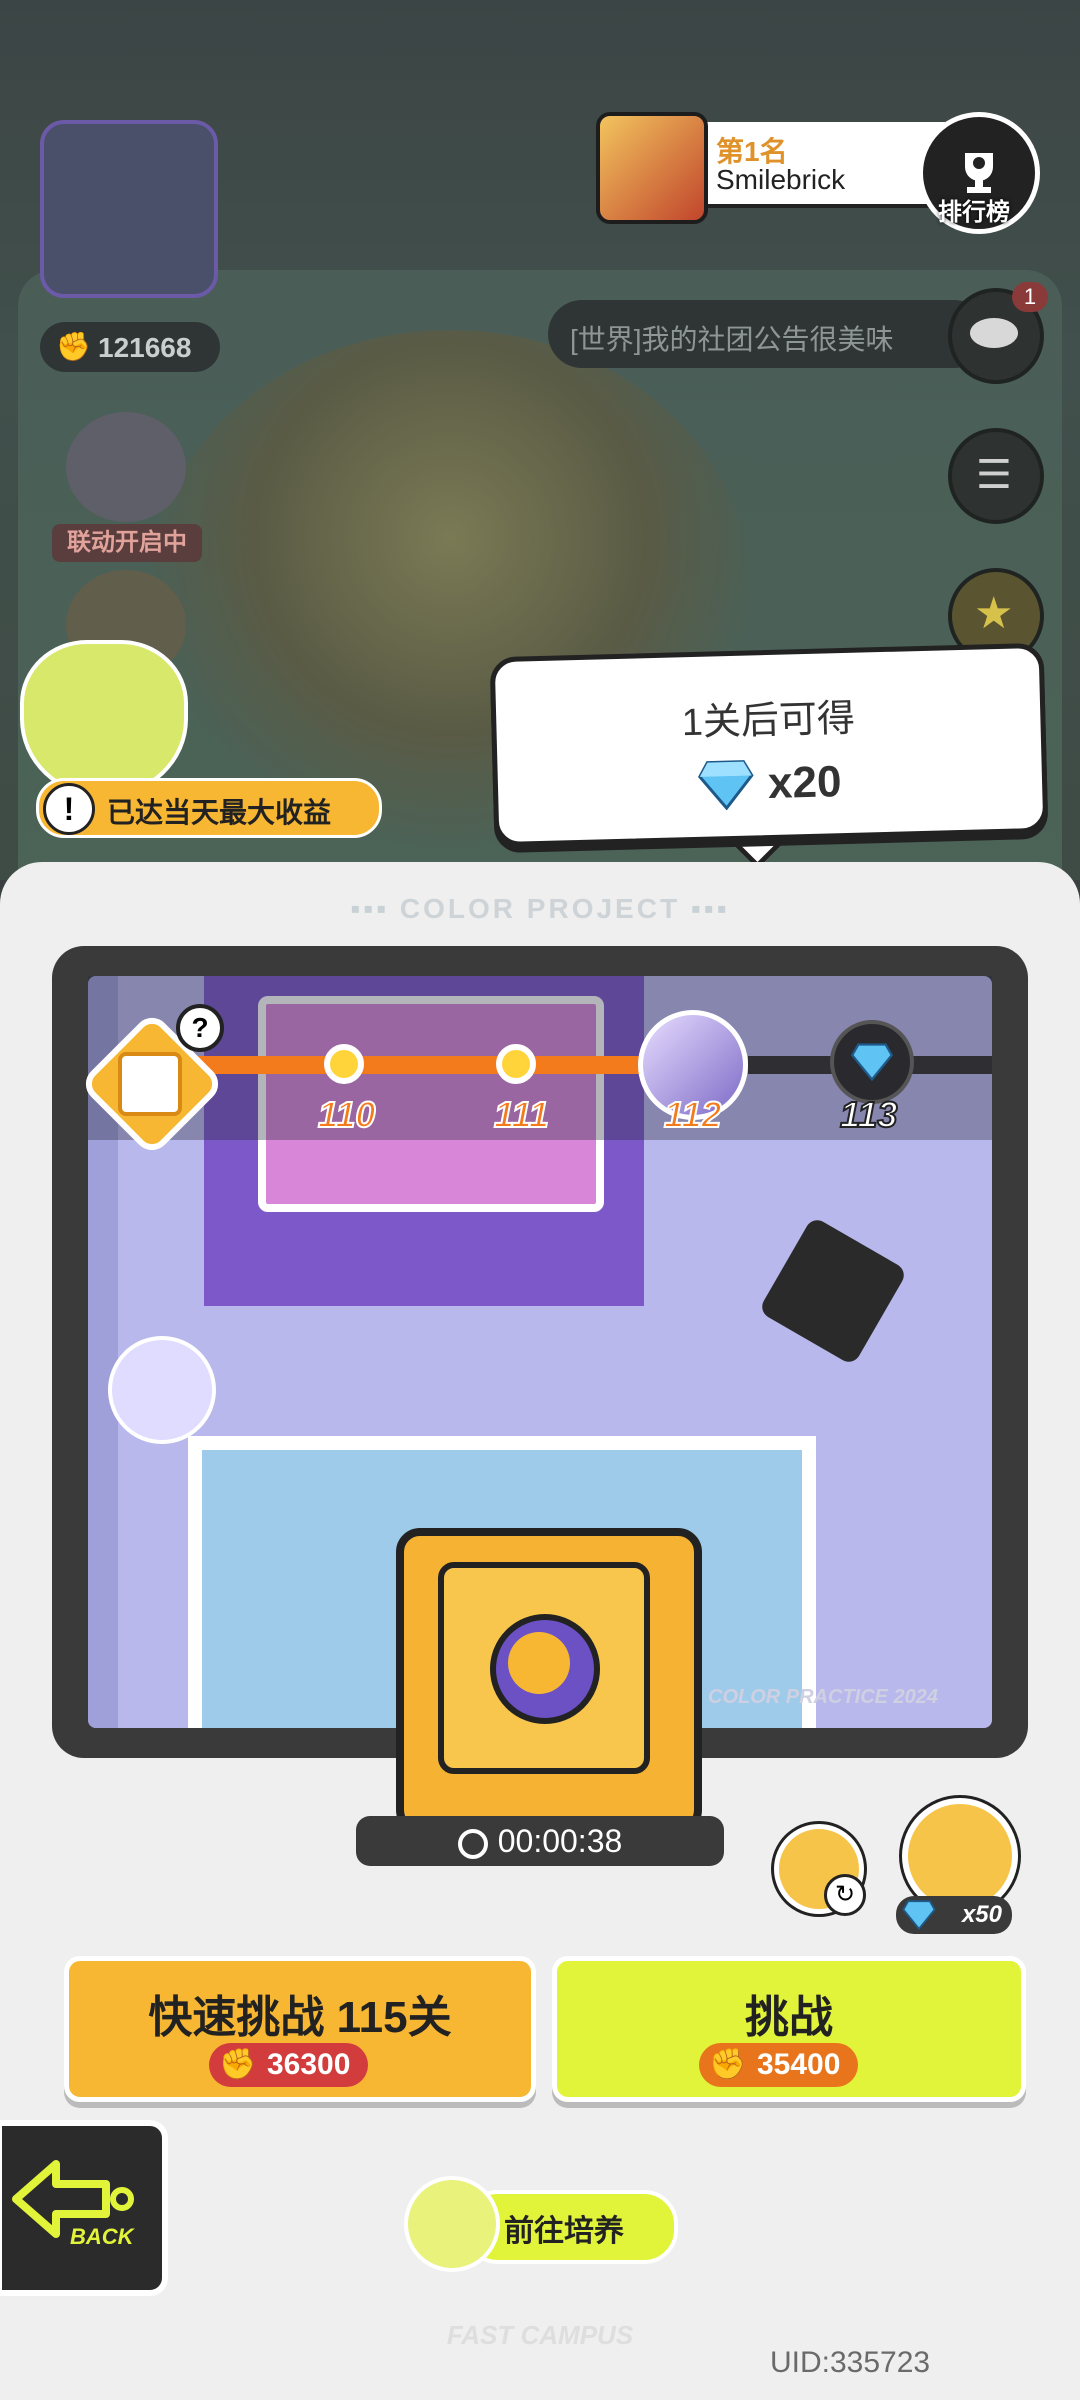 This screenshot has width=1080, height=2400. Describe the element at coordinates (1030, 297) in the screenshot. I see `chat-badge: 1` at that location.